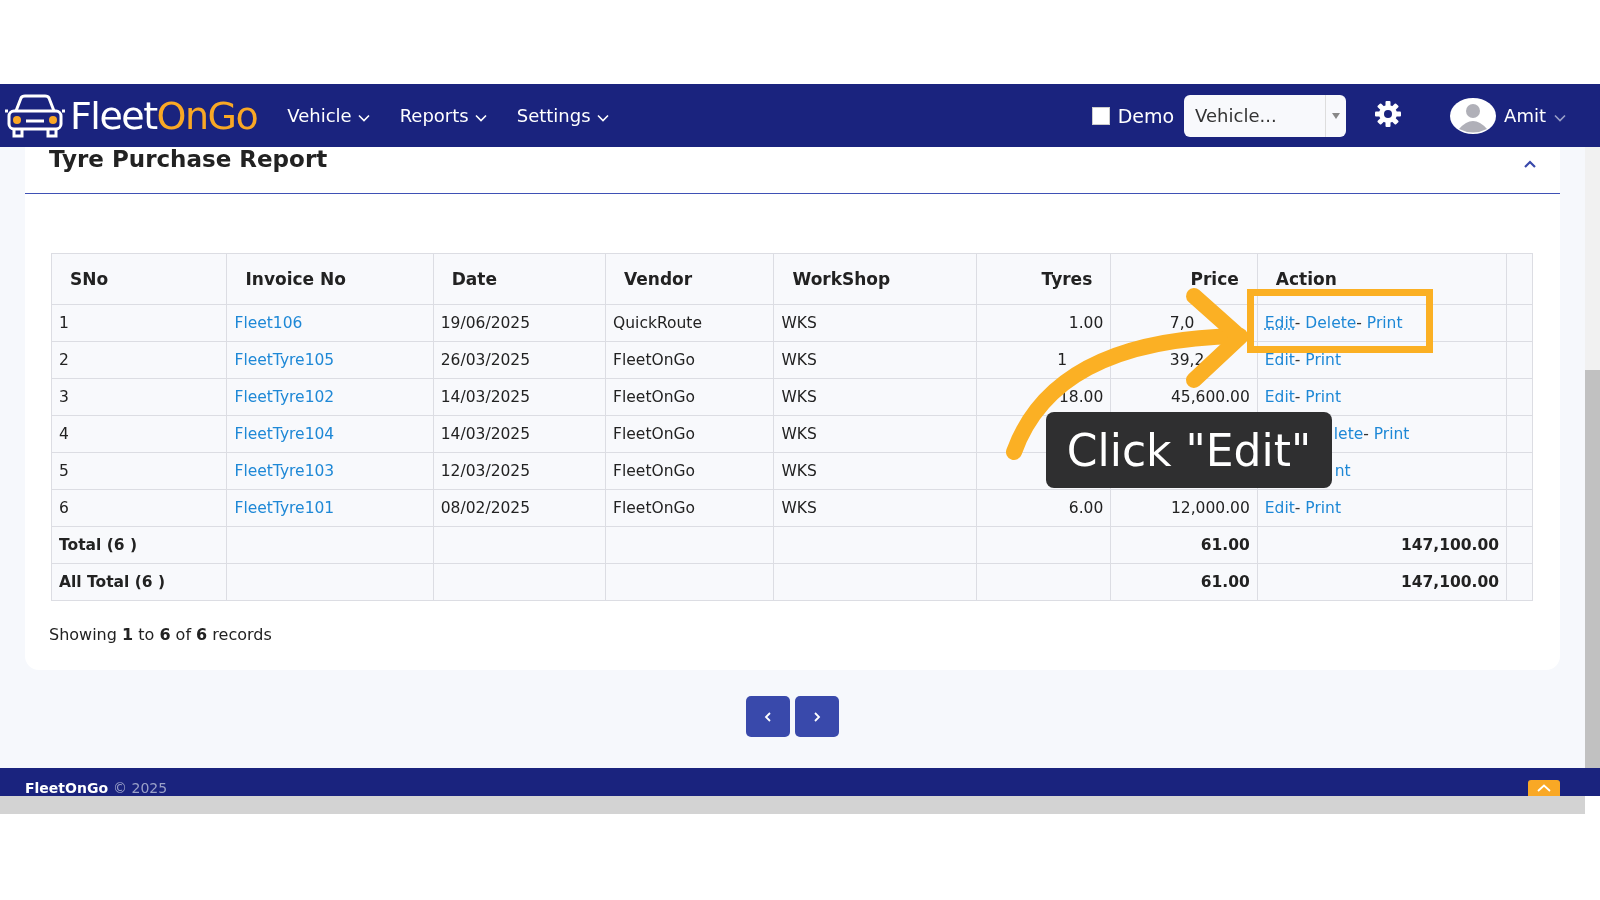 Image resolution: width=1600 pixels, height=900 pixels. Describe the element at coordinates (64, 508) in the screenshot. I see `table-cell: 6` at that location.